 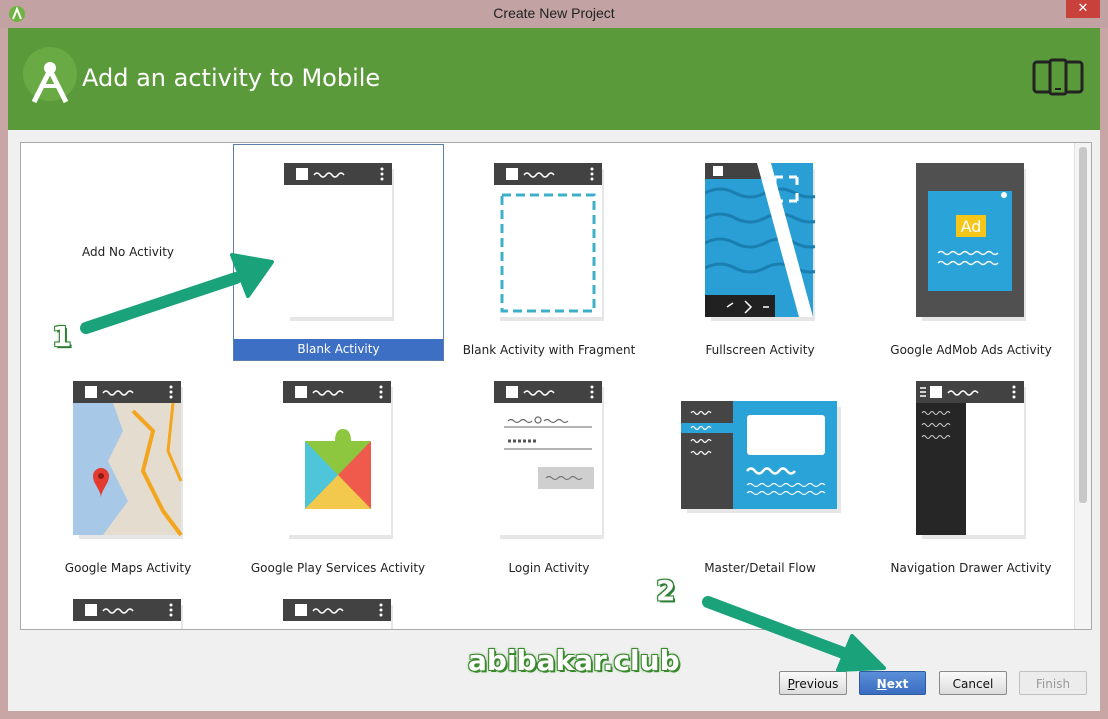 What do you see at coordinates (1083, 325) in the screenshot?
I see `scrollbar-thumb` at bounding box center [1083, 325].